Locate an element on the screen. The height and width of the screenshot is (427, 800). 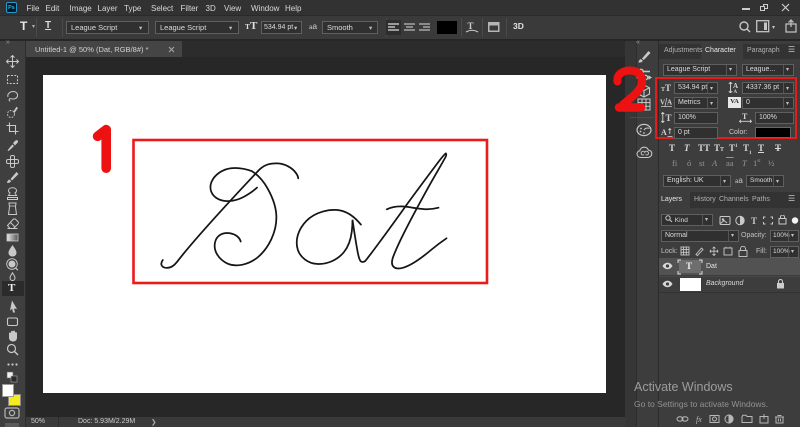
svg-text: fx is located at coordinates (699, 419).